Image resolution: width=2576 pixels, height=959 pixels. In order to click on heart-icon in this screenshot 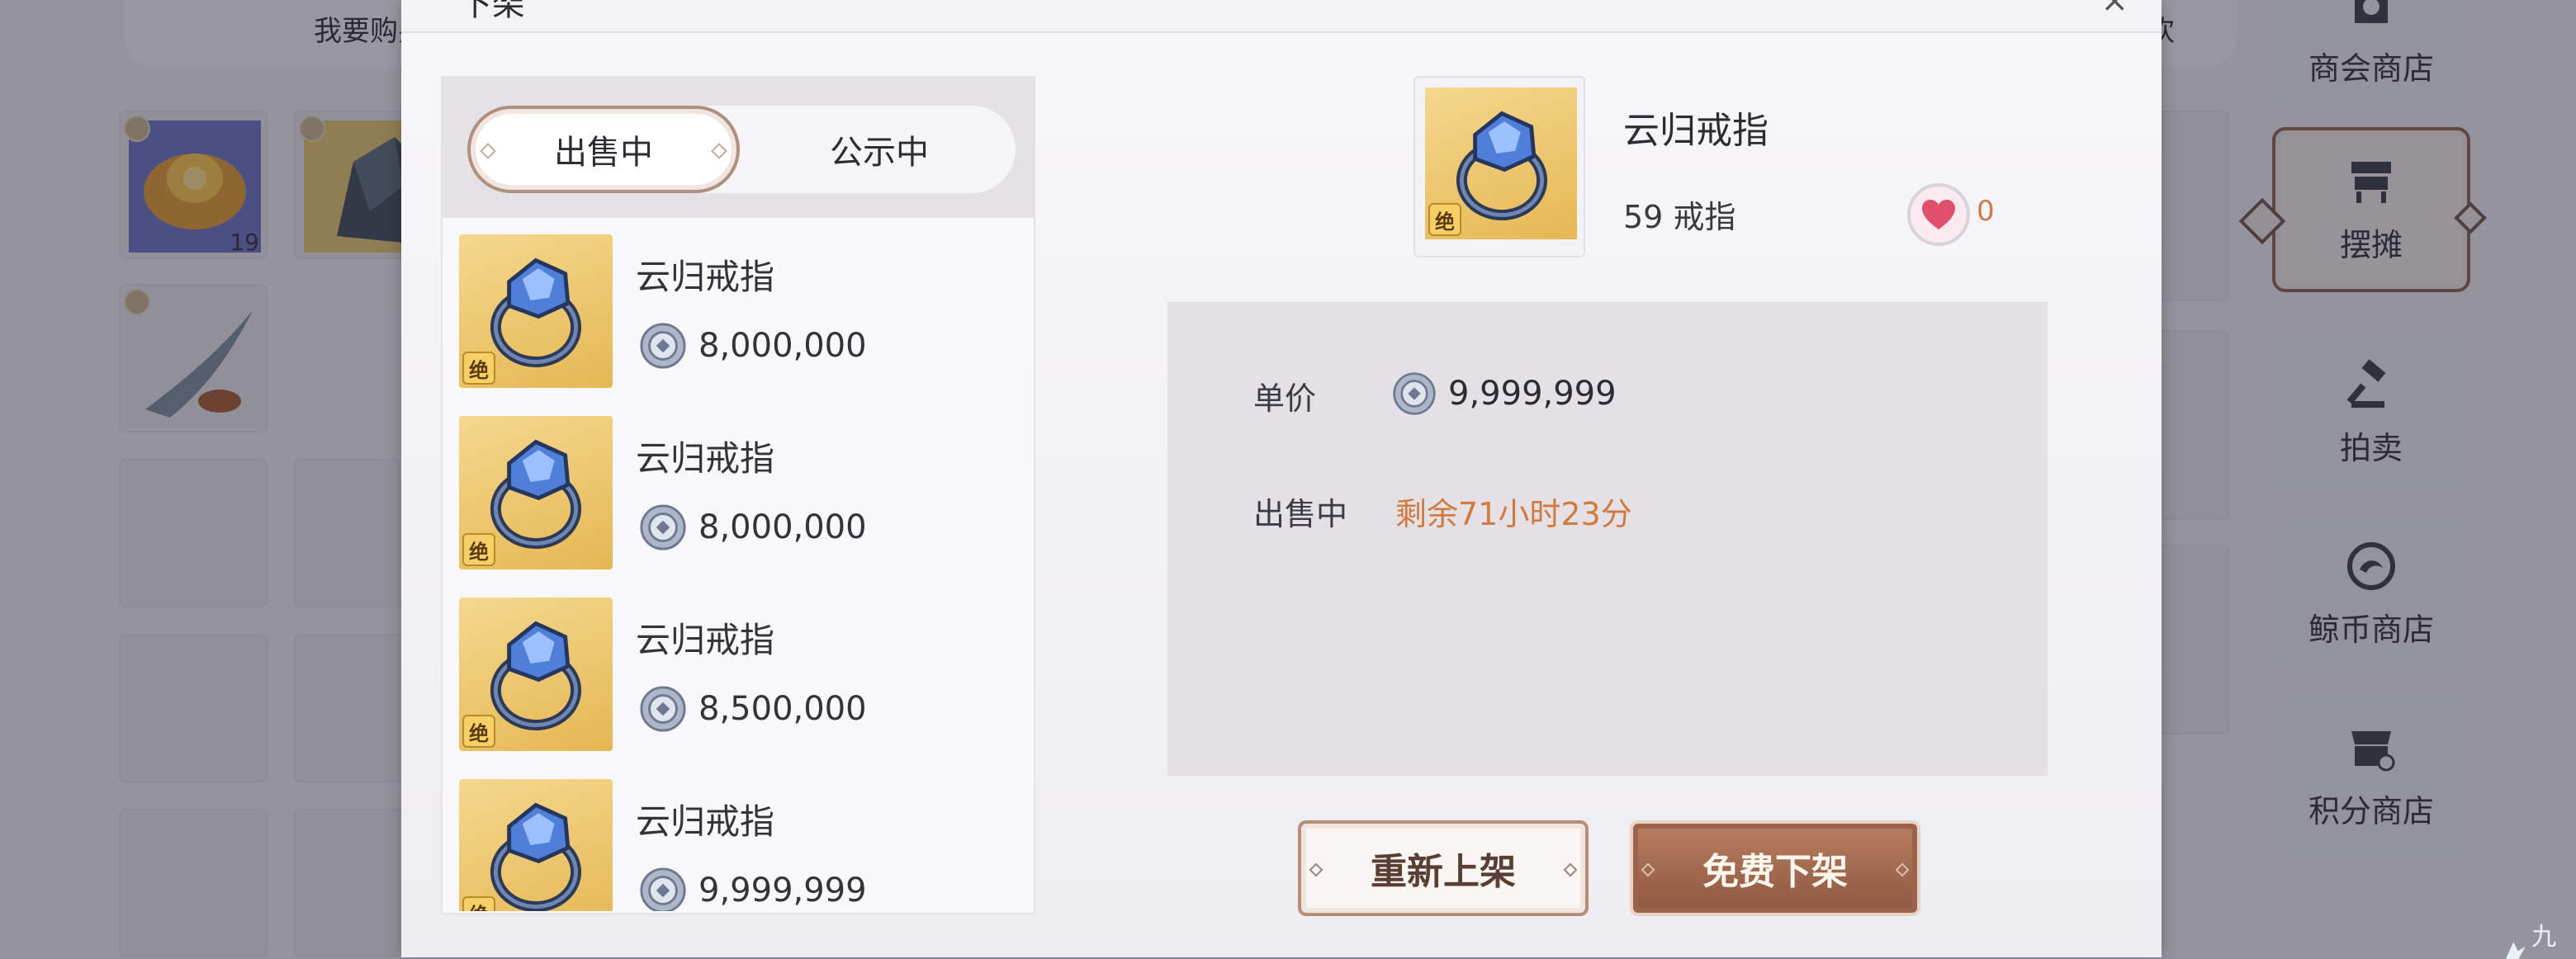, I will do `click(1938, 214)`.